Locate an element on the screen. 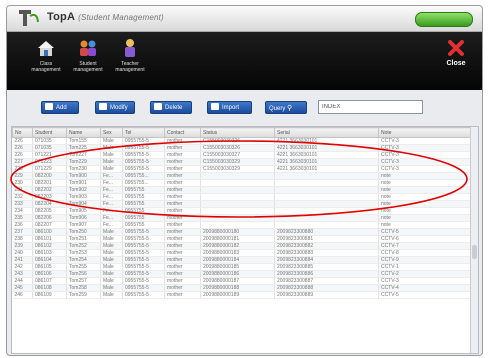  table-cell: 086107 is located at coordinates (49, 281).